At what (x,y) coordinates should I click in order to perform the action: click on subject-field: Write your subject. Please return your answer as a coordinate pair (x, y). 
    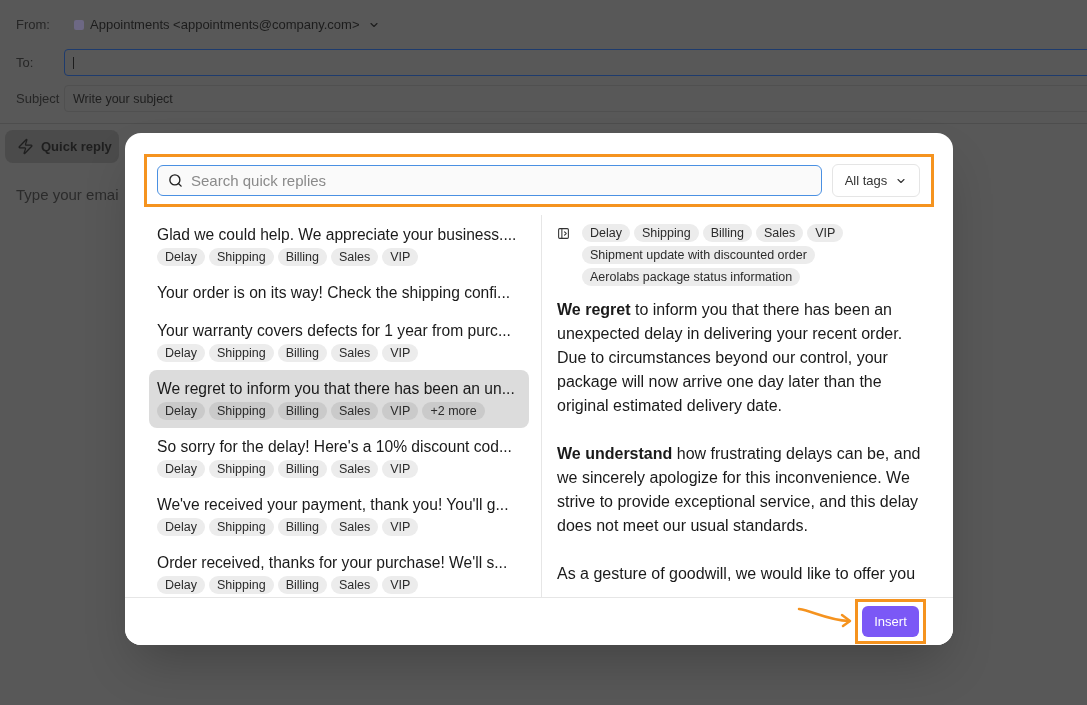
    Looking at the image, I should click on (575, 98).